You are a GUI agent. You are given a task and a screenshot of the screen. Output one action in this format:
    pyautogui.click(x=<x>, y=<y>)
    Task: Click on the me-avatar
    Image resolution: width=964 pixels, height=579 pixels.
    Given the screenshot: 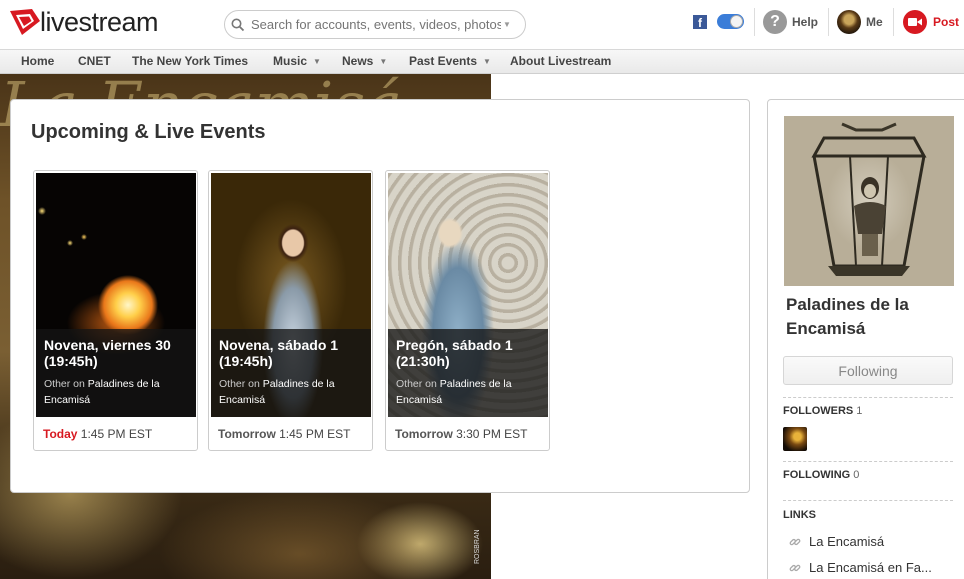 What is the action you would take?
    pyautogui.click(x=849, y=22)
    